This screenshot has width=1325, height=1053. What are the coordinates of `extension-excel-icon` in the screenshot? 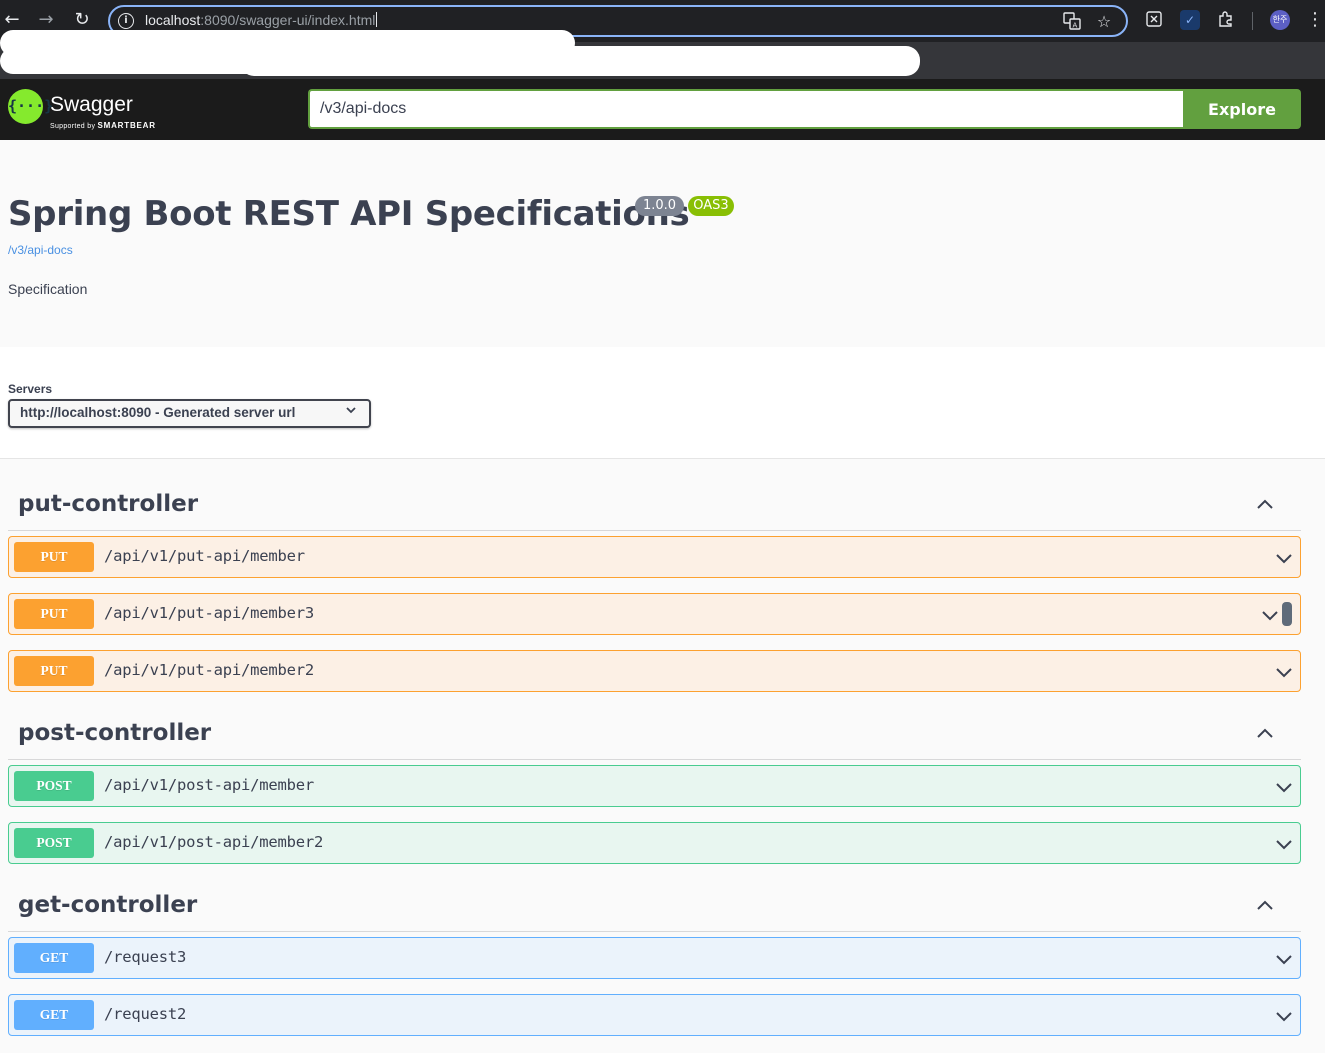 It's located at (1154, 20).